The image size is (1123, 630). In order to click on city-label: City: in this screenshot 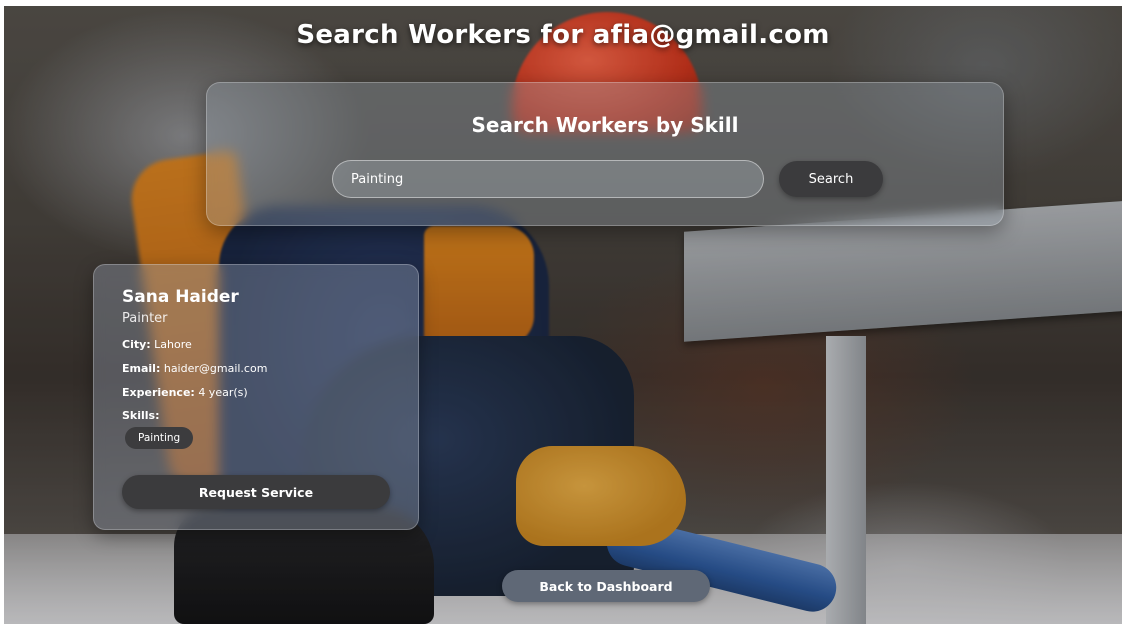, I will do `click(136, 344)`.